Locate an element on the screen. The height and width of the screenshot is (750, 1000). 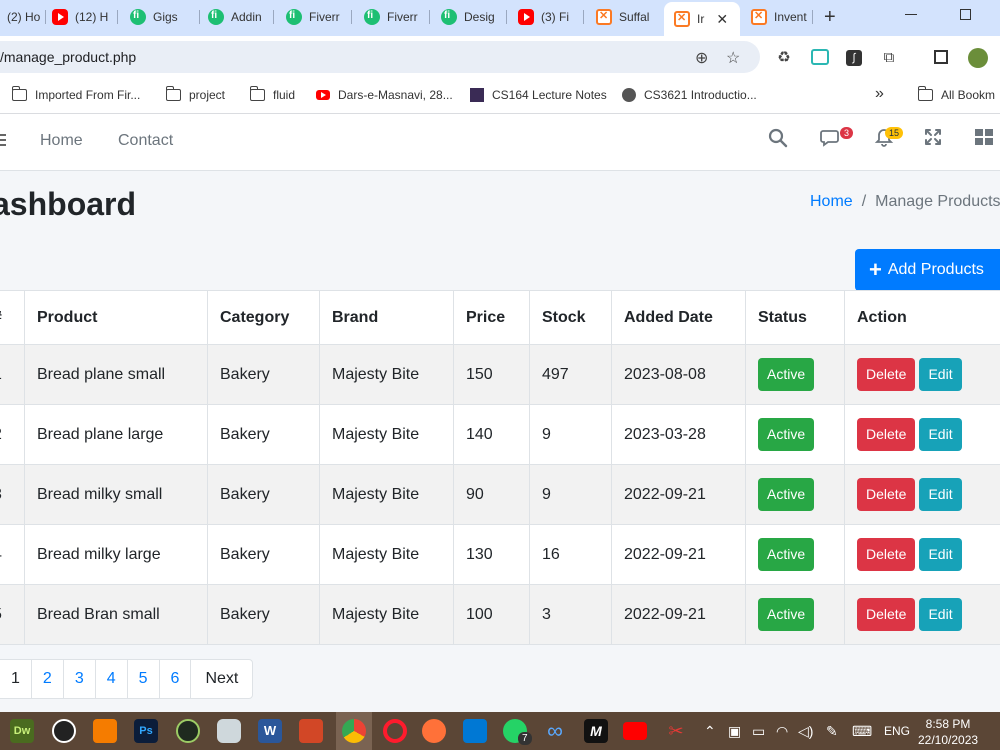
maya-icon: M is located at coordinates (596, 731).